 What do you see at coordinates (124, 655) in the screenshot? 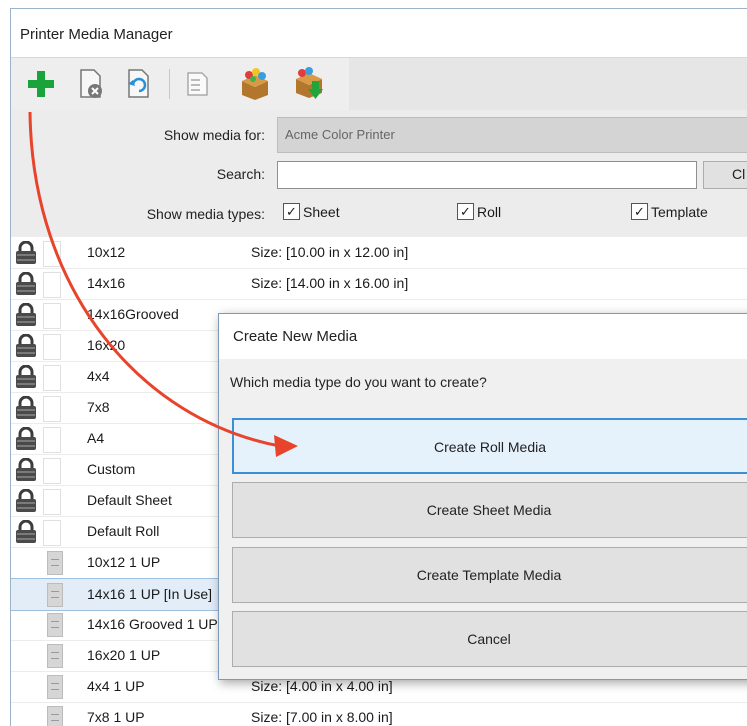
I see `media-row-name: 16x20 1 UP` at bounding box center [124, 655].